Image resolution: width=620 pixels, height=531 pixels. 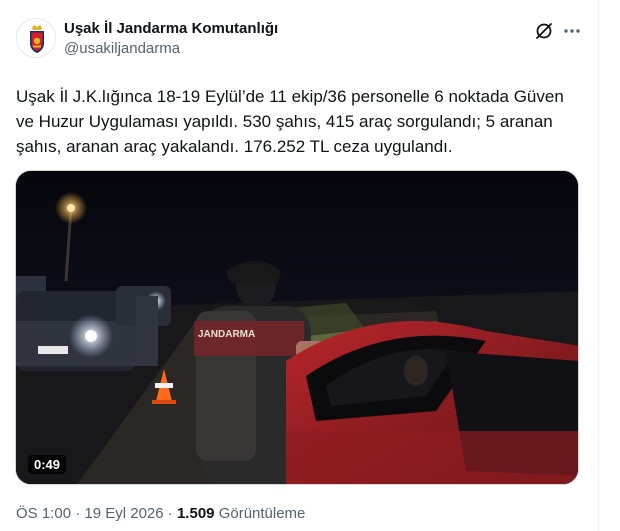 What do you see at coordinates (123, 513) in the screenshot?
I see `tweet-date: 19 Eyl 2026` at bounding box center [123, 513].